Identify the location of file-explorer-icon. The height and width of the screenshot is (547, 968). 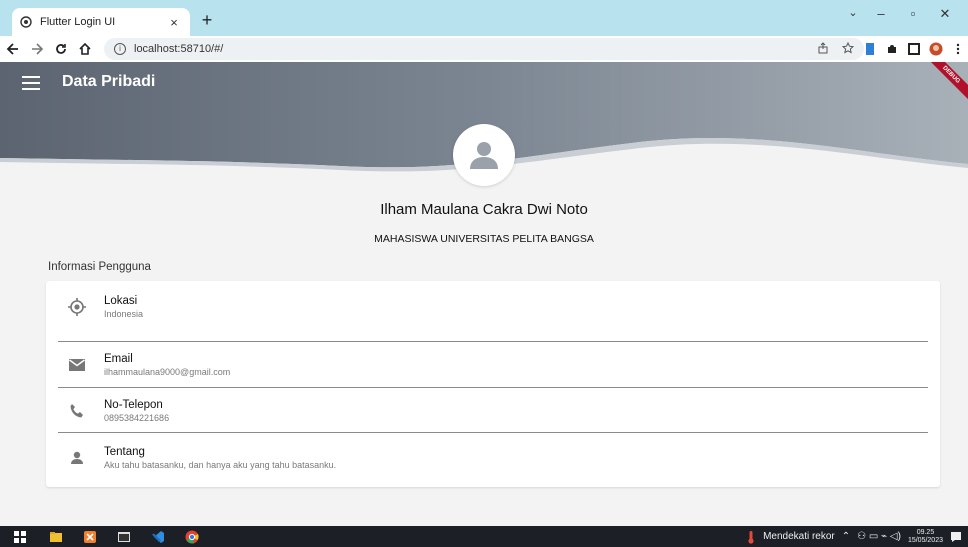
(56, 537).